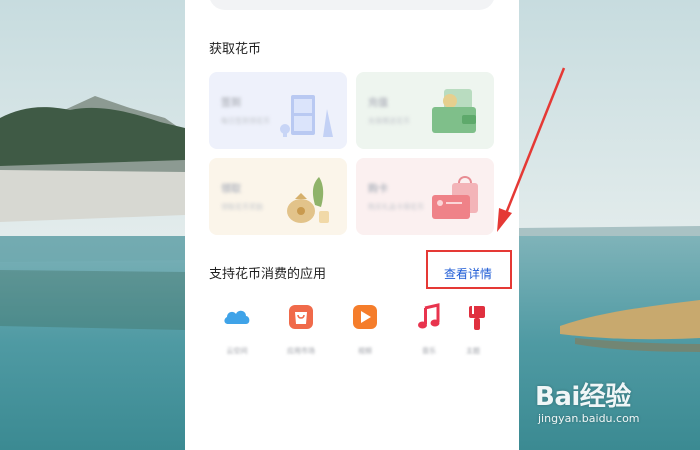 This screenshot has height=450, width=700. I want to click on watermark-url: jingyan.baidu.com, so click(589, 418).